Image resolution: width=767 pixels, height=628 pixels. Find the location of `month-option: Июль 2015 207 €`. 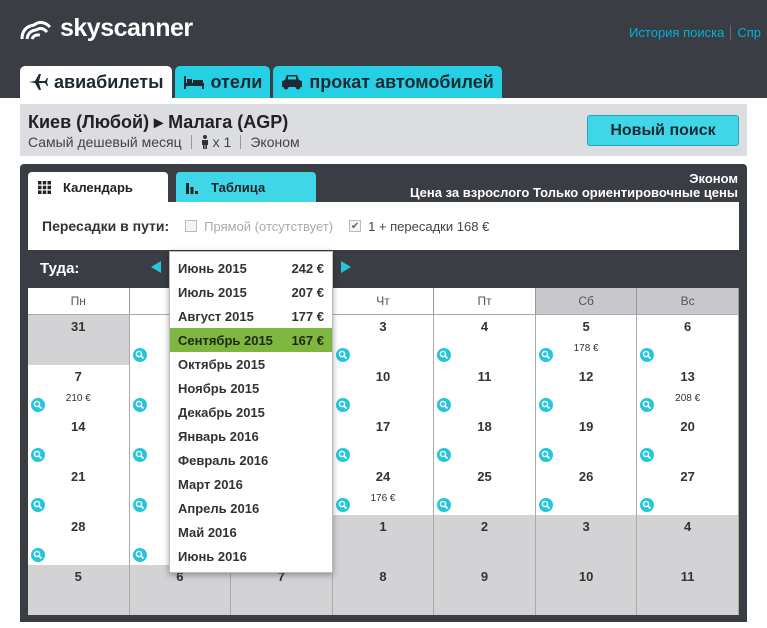

month-option: Июль 2015 207 € is located at coordinates (251, 292).